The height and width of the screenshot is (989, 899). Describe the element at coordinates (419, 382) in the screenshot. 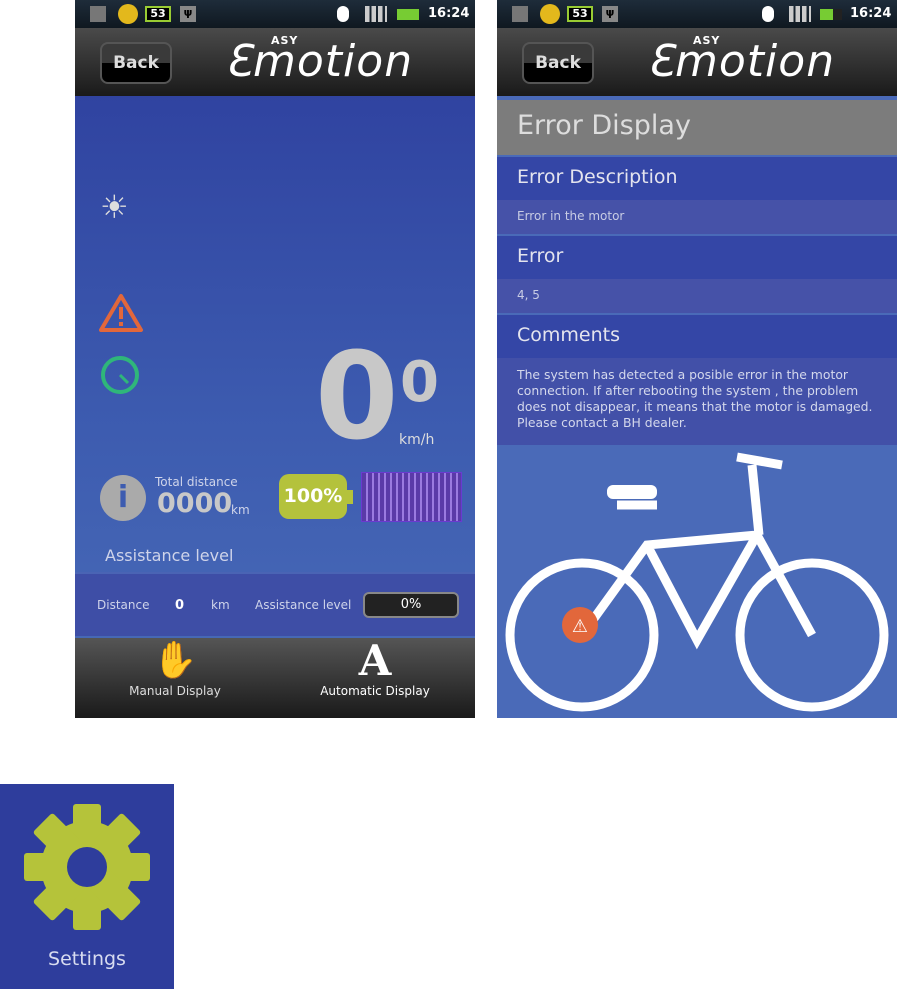

I see `speed-decimal: 0` at that location.